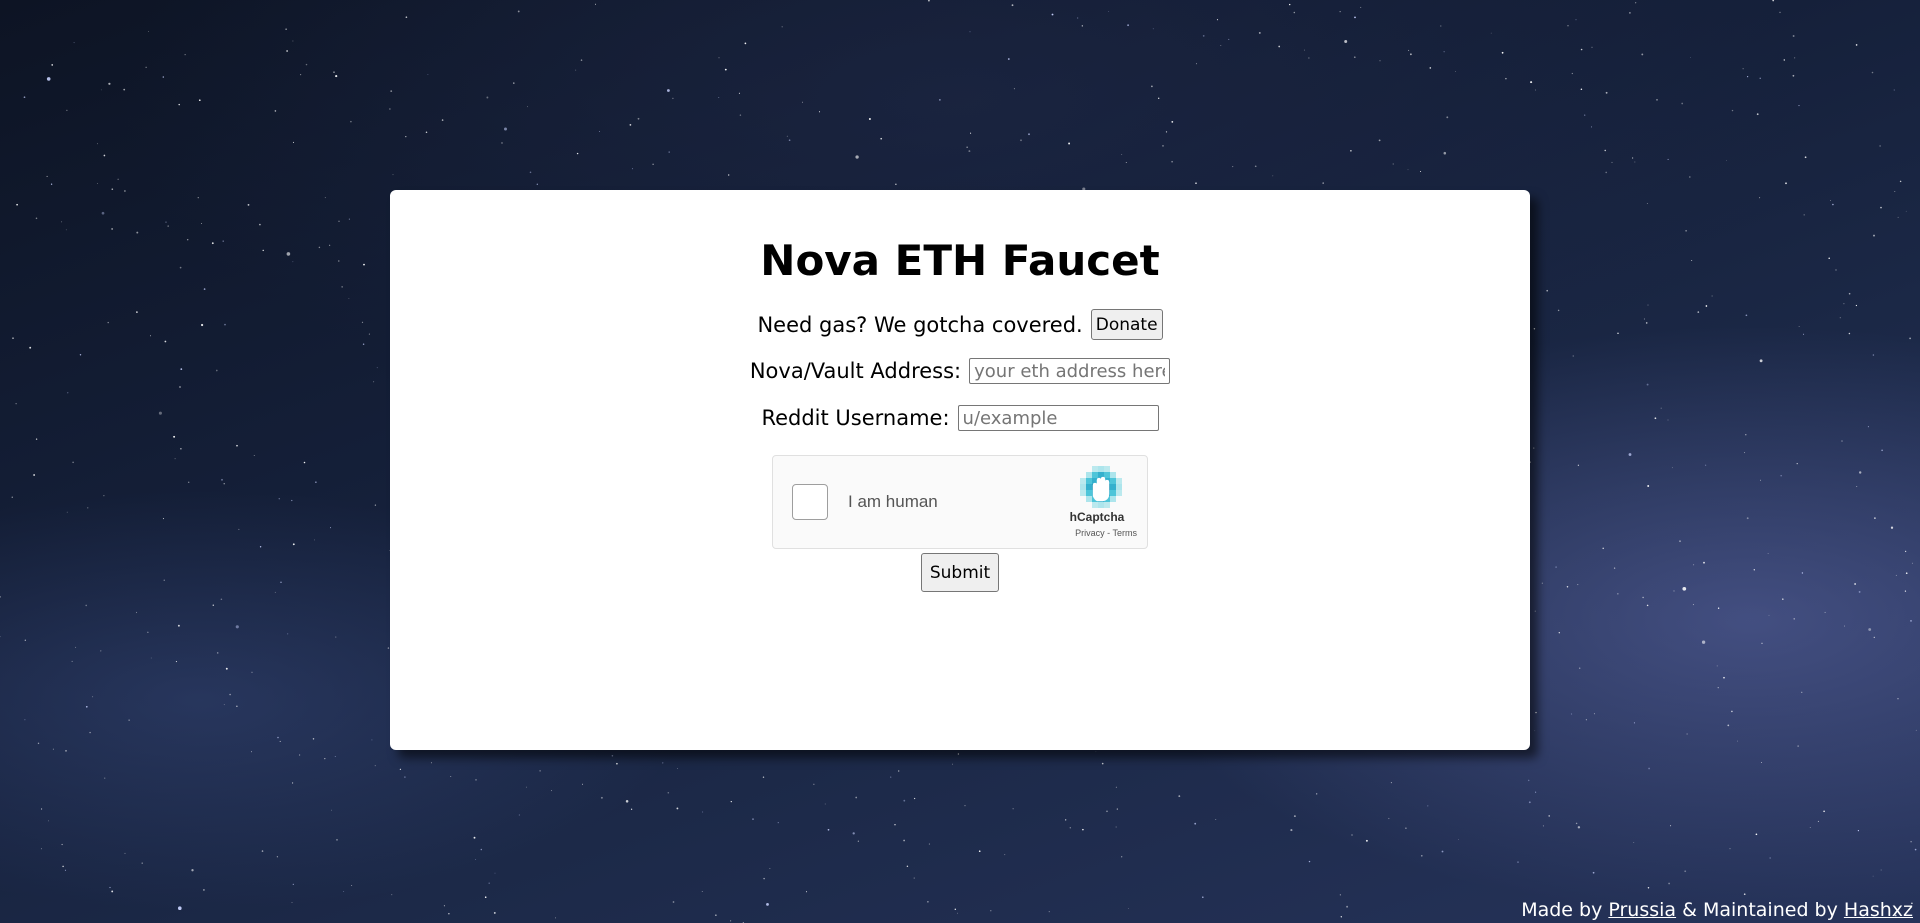 This screenshot has height=923, width=1920. I want to click on submit-button: Submit, so click(960, 572).